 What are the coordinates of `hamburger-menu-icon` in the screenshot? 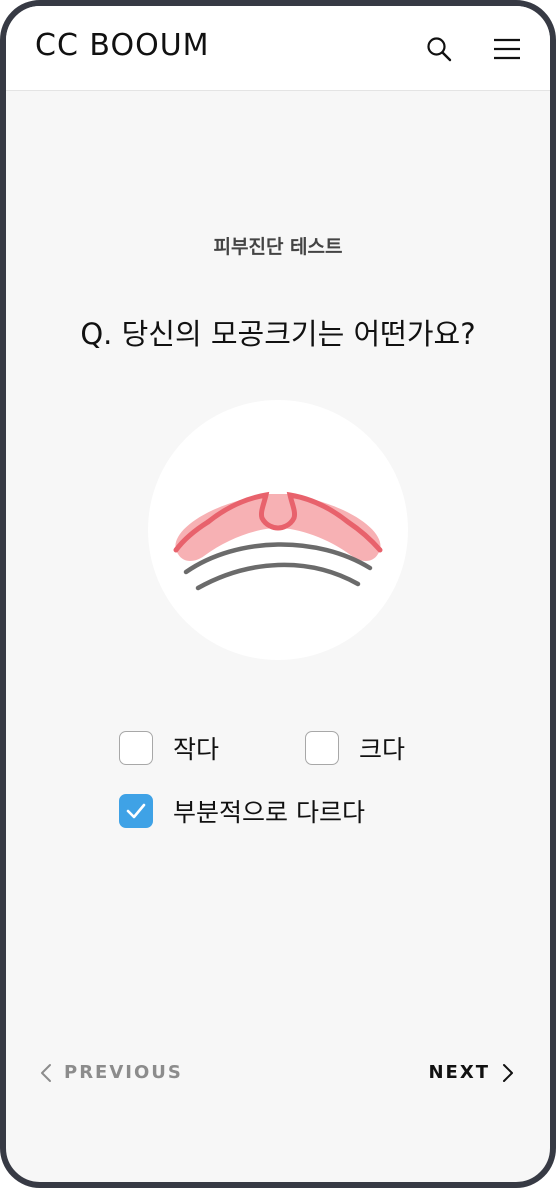 It's located at (507, 49).